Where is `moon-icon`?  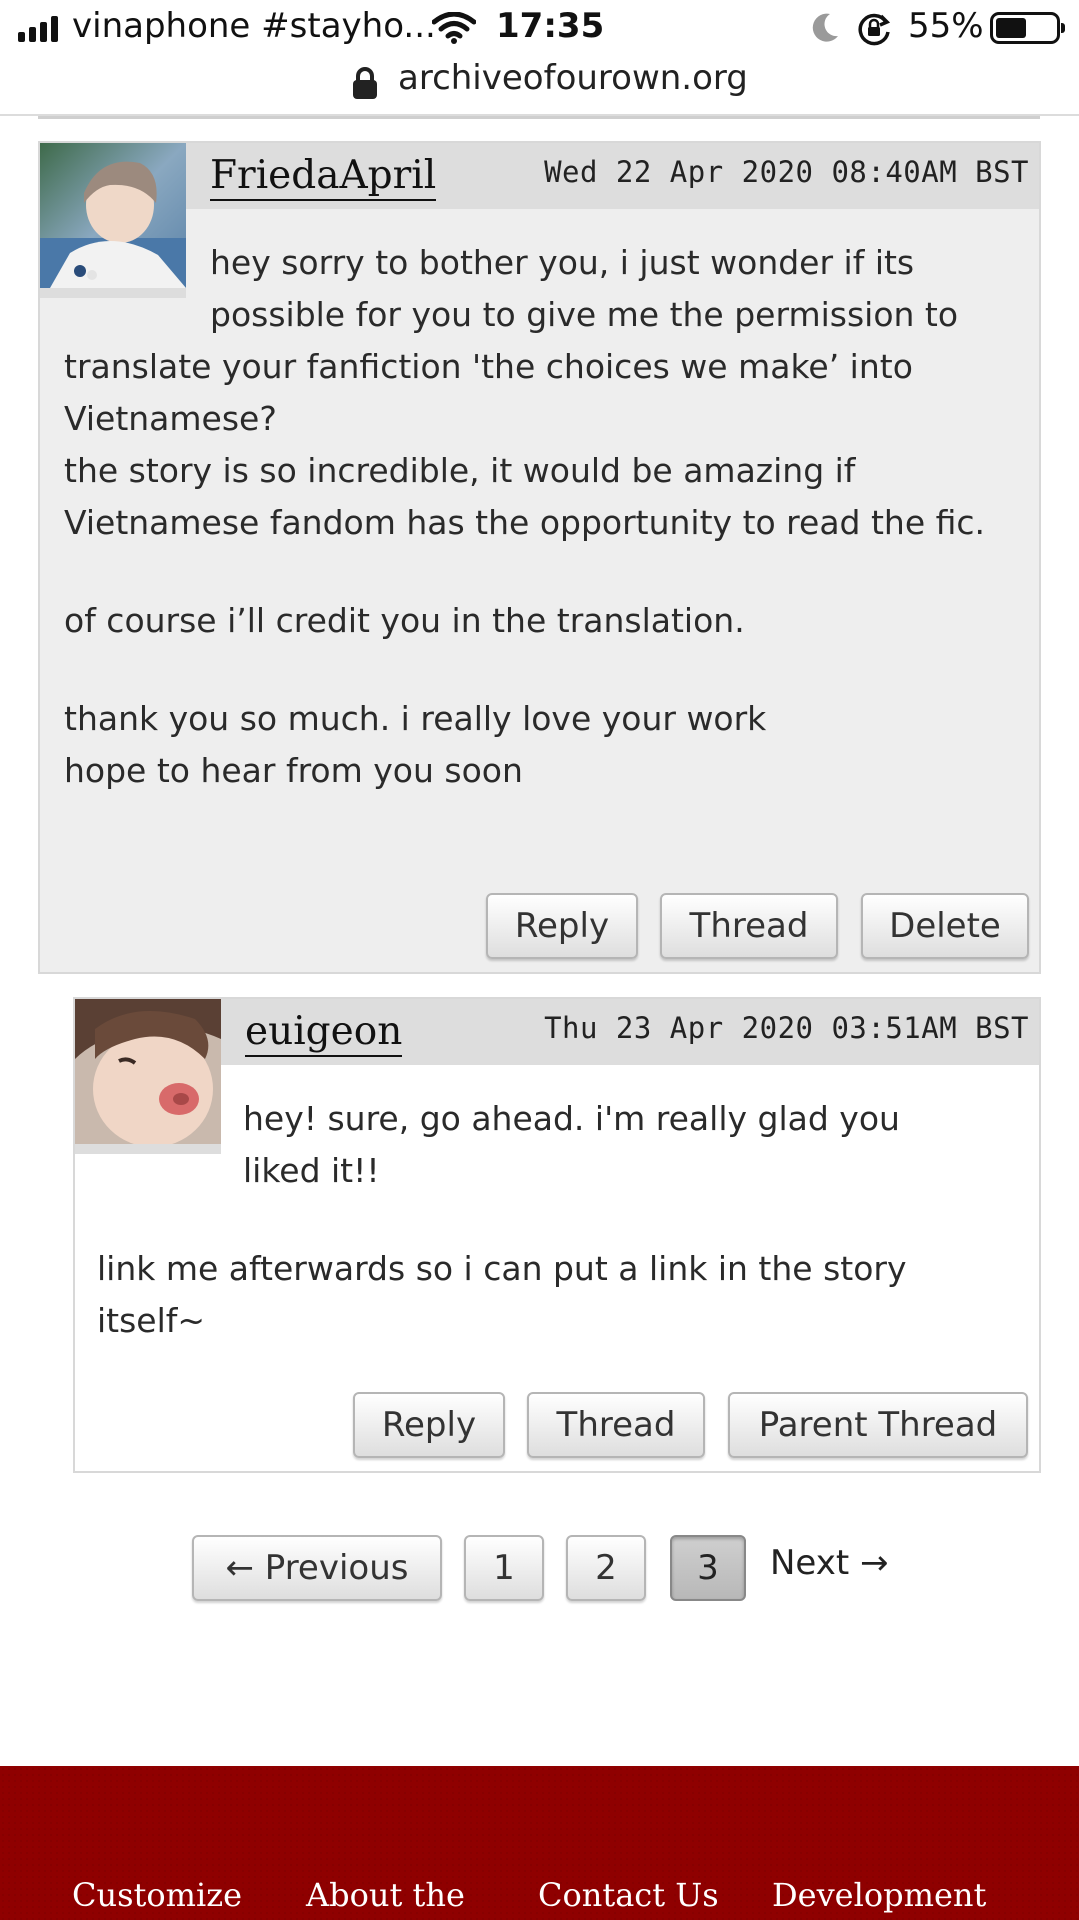 moon-icon is located at coordinates (825, 30).